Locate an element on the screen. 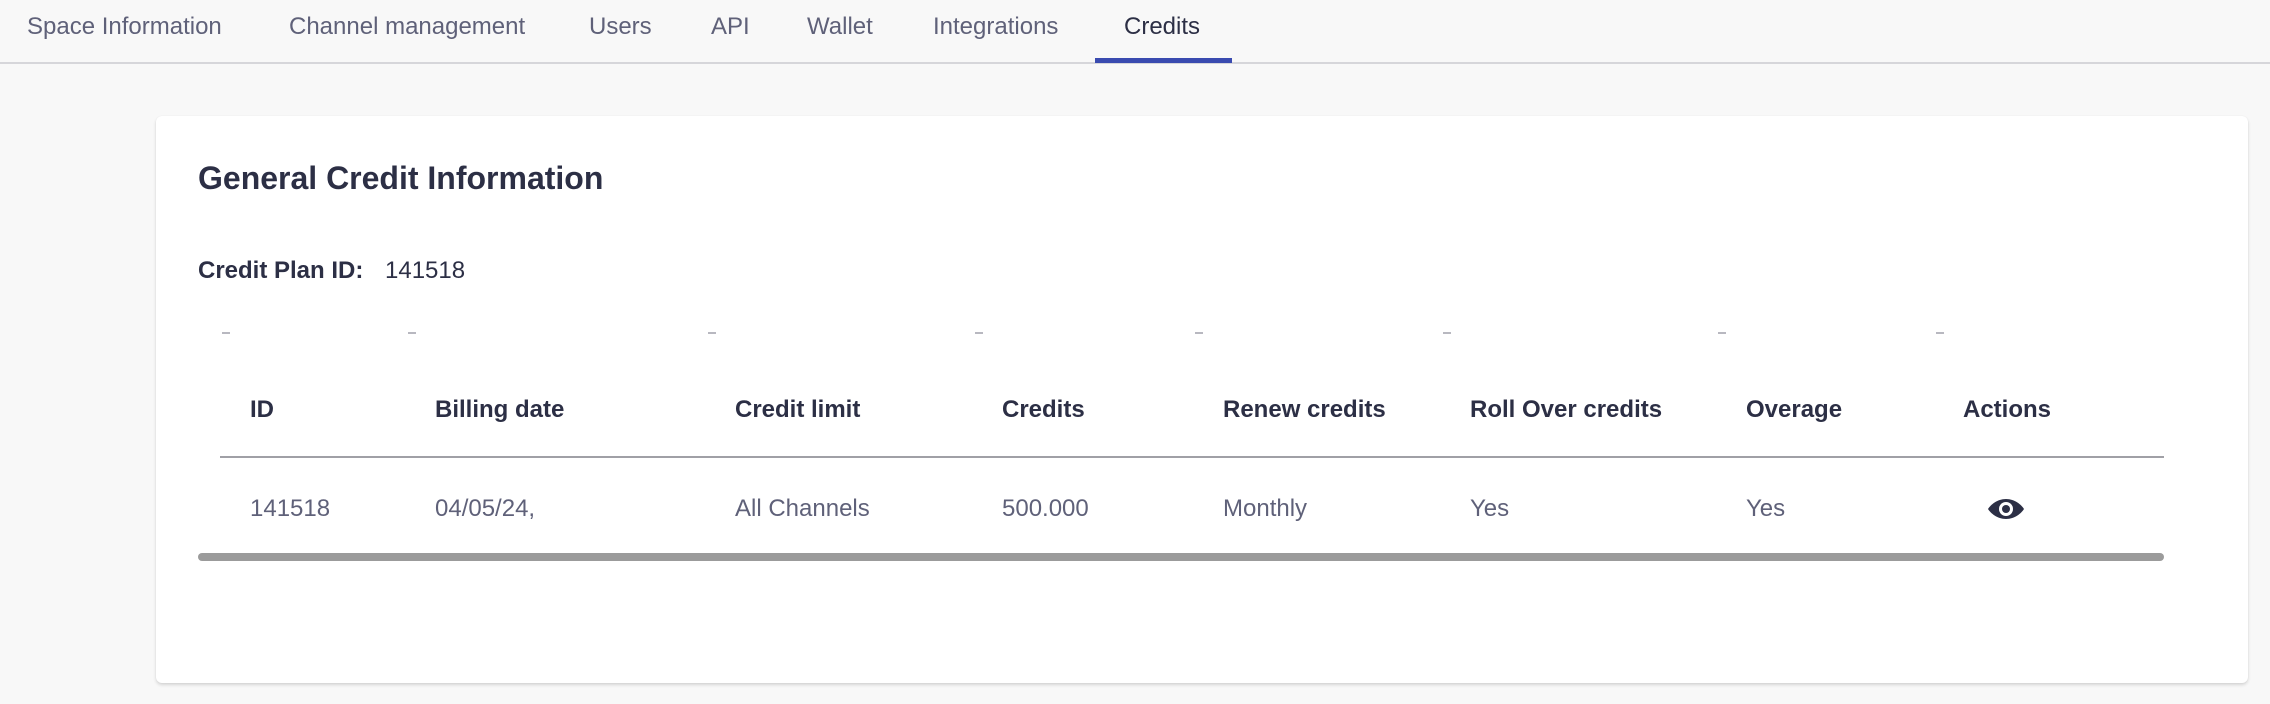 The image size is (2270, 704). tab-credits: Credits is located at coordinates (1162, 32).